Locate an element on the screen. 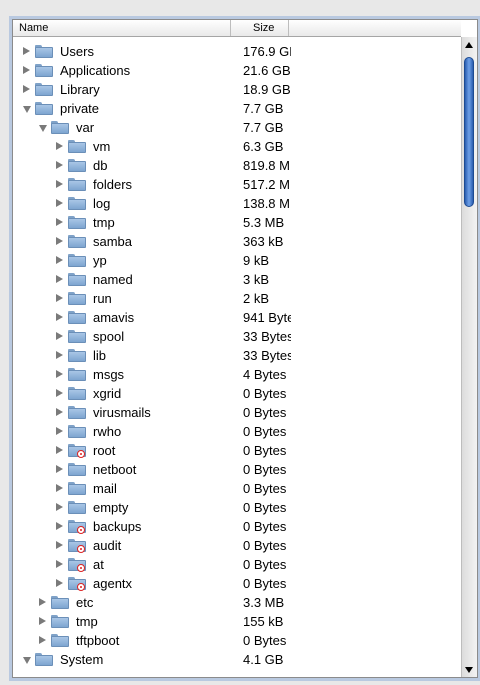  outline-row: etc 3.3 MB is located at coordinates (237, 602).